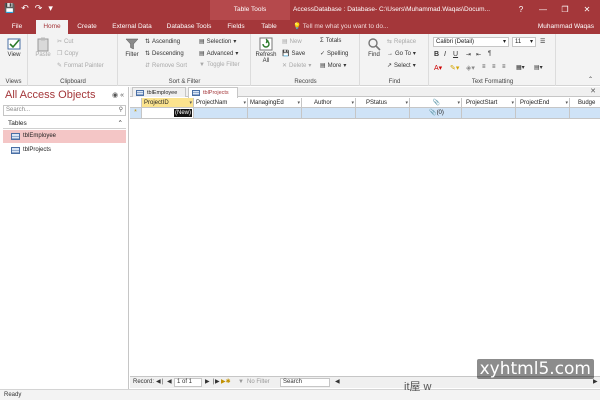 This screenshot has height=400, width=600. Describe the element at coordinates (329, 113) in the screenshot. I see `new-row-author-cell` at that location.